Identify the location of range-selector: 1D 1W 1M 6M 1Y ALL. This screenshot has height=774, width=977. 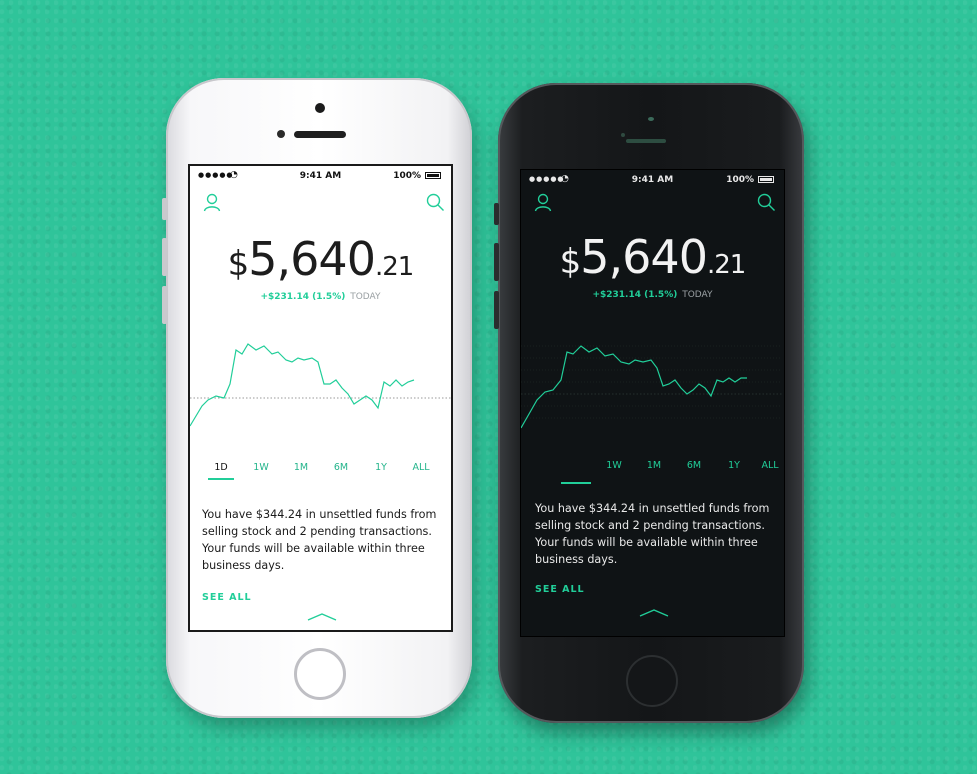
(320, 474).